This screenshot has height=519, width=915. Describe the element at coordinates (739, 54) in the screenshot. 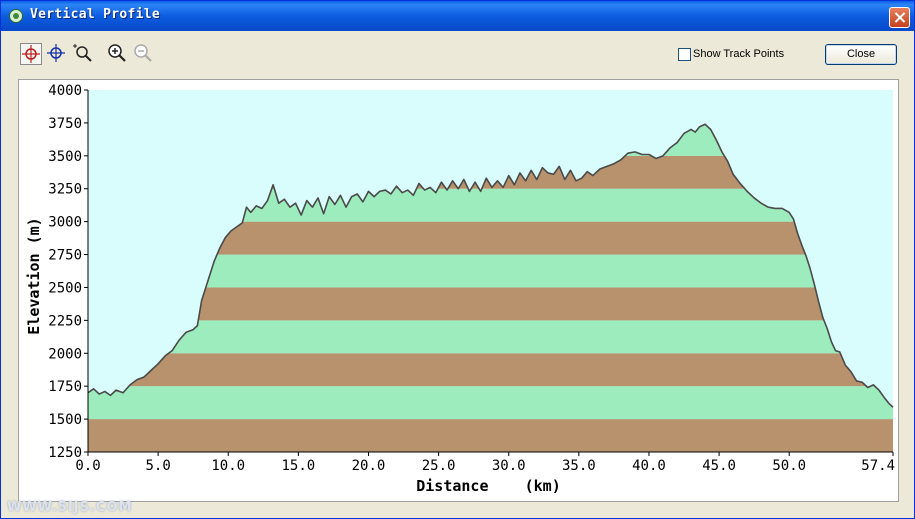

I see `show-track-points-label: Show Track Points` at that location.